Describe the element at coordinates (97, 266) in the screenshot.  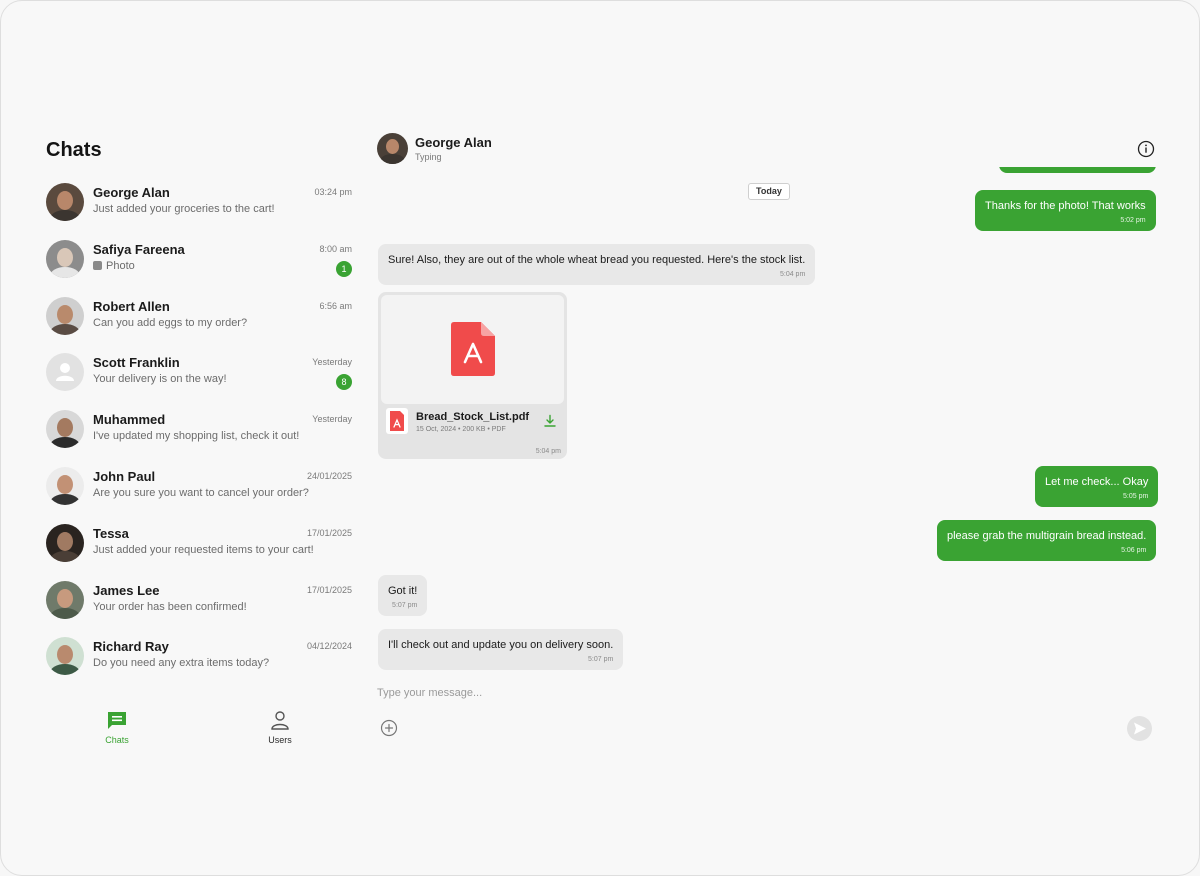
I see `image-icon` at that location.